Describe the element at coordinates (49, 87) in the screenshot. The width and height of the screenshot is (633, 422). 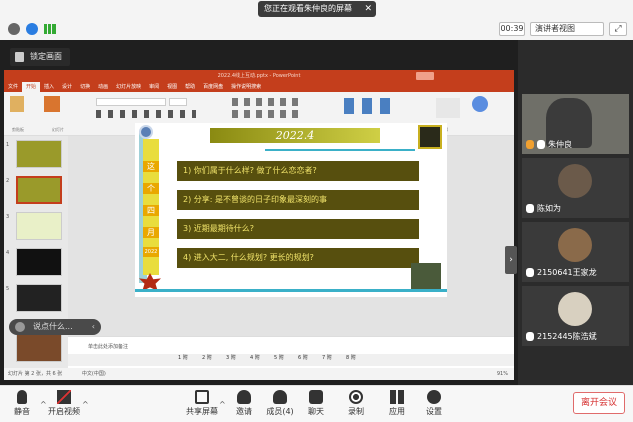
I see `ppt-tab: 插入` at that location.